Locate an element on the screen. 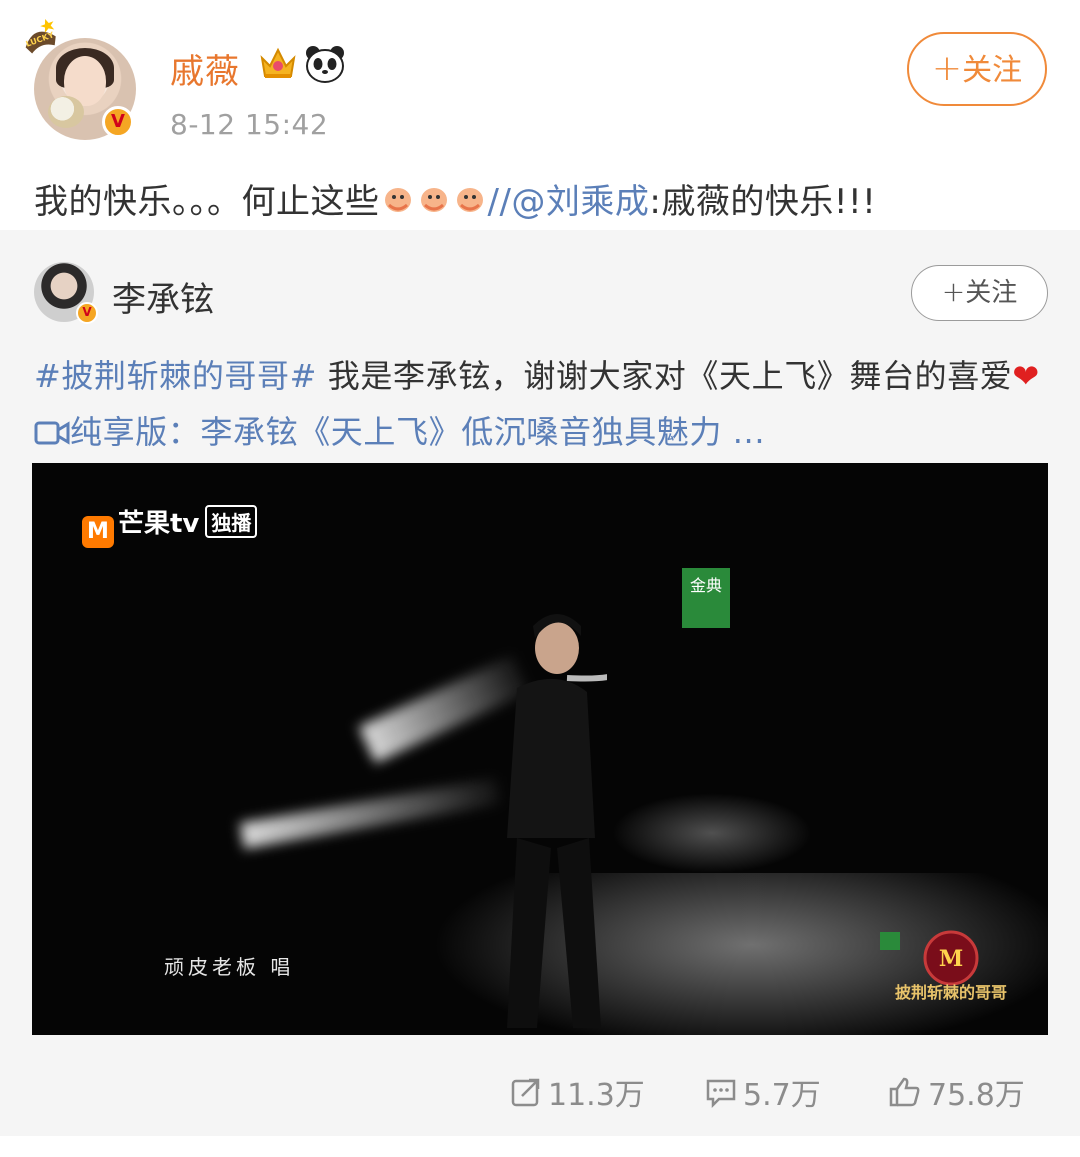 The image size is (1080, 1157). singer-figure is located at coordinates (557, 821).